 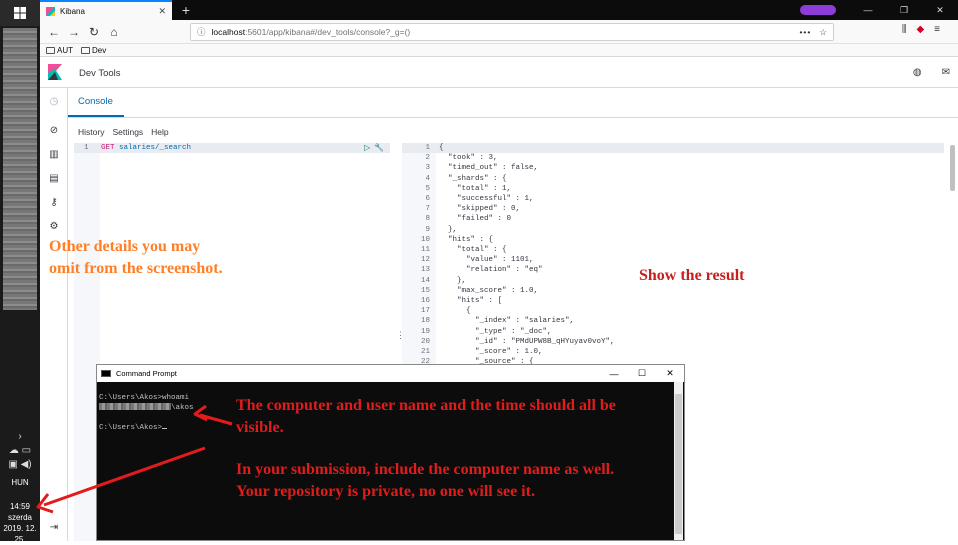 What do you see at coordinates (425, 311) in the screenshot?
I see `response-line-number: 17` at bounding box center [425, 311].